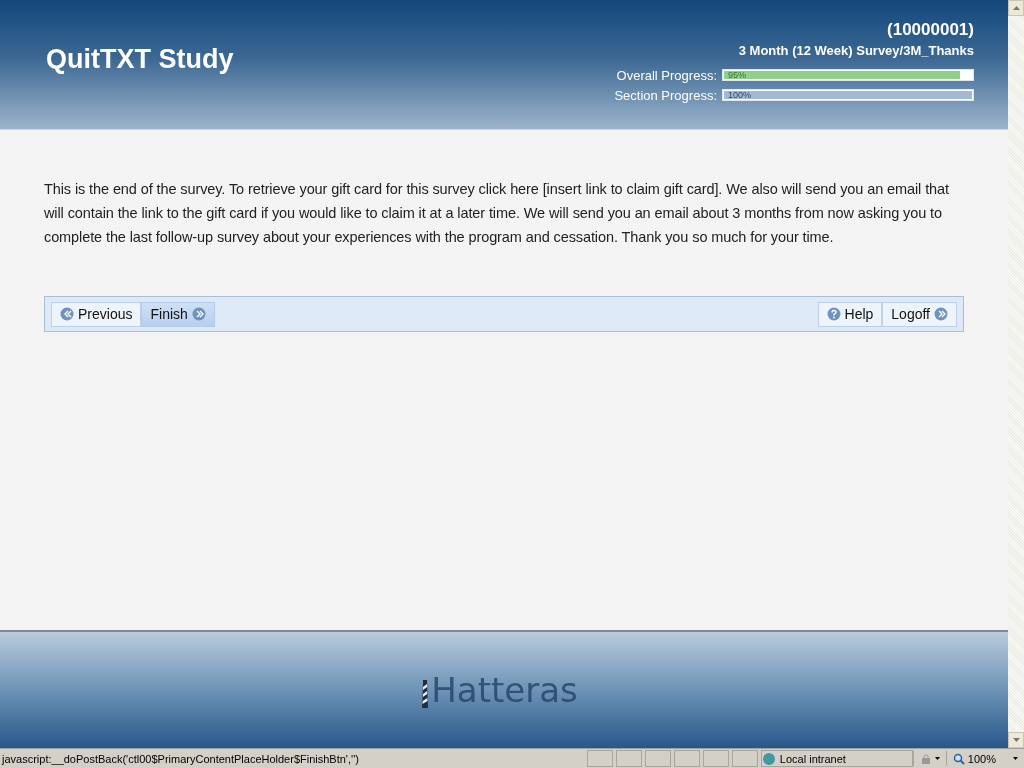 This screenshot has width=1024, height=768. I want to click on forward-button: Logoff, so click(919, 314).